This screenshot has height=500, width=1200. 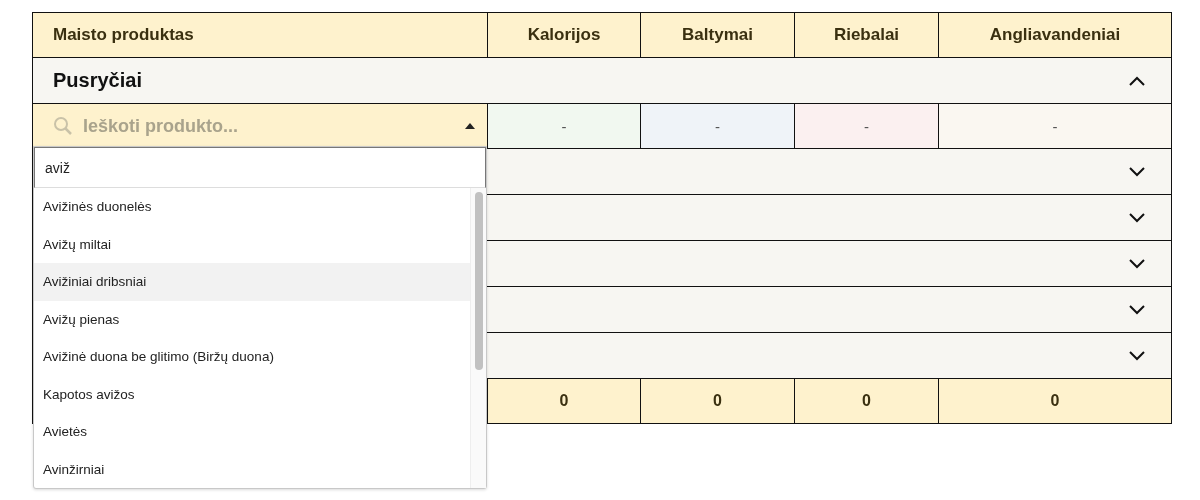 I want to click on column-header: Riebalai, so click(x=866, y=35).